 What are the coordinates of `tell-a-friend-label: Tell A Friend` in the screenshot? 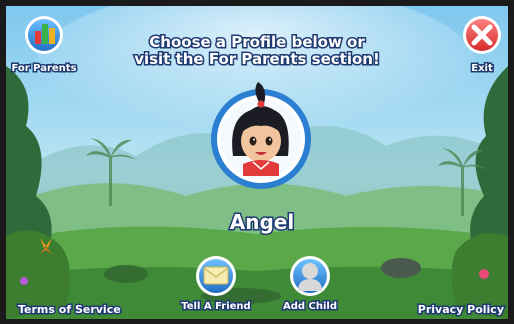 It's located at (215, 306).